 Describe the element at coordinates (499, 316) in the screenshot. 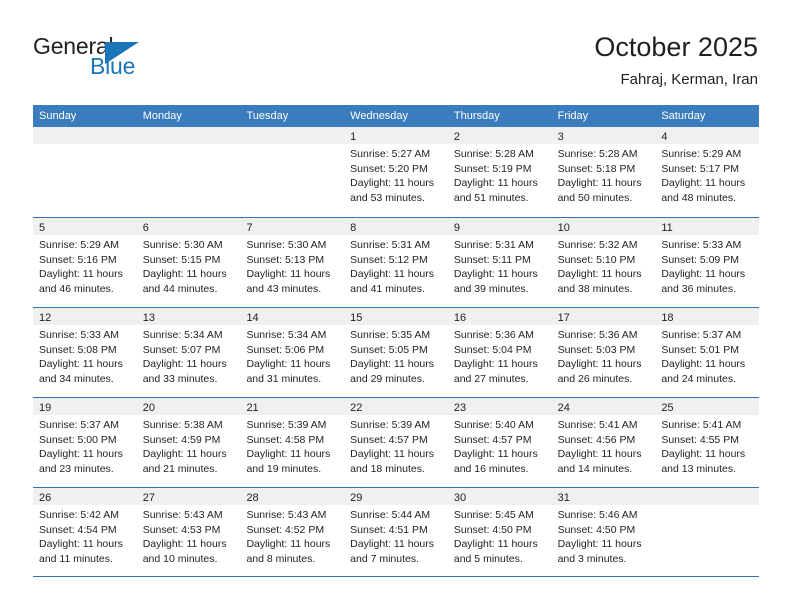

I see `day-number-bar: 16` at that location.